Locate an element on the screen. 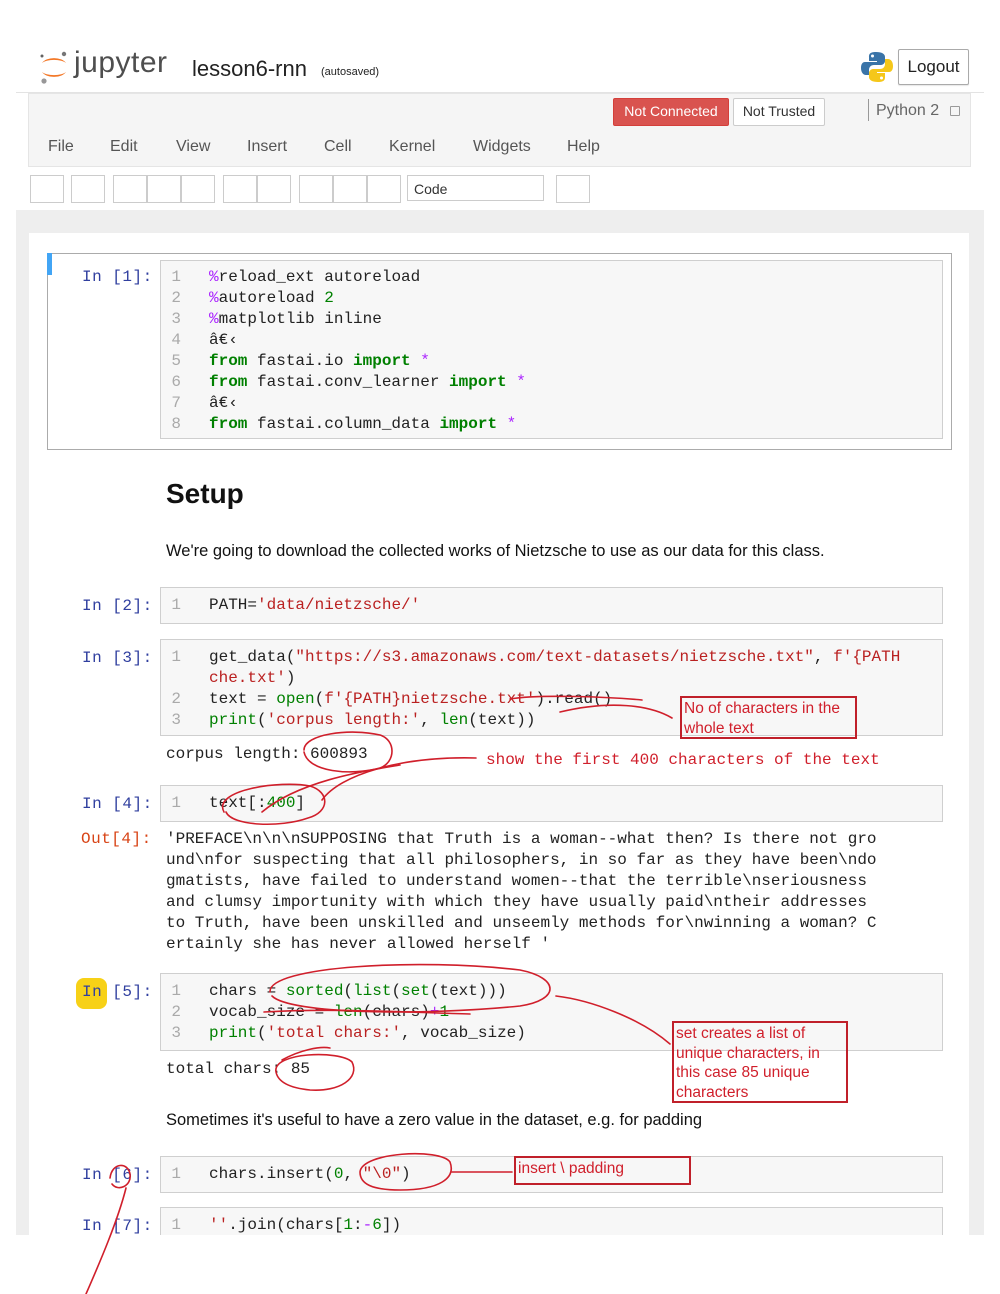 The width and height of the screenshot is (1000, 1294). save-button is located at coordinates (47, 189).